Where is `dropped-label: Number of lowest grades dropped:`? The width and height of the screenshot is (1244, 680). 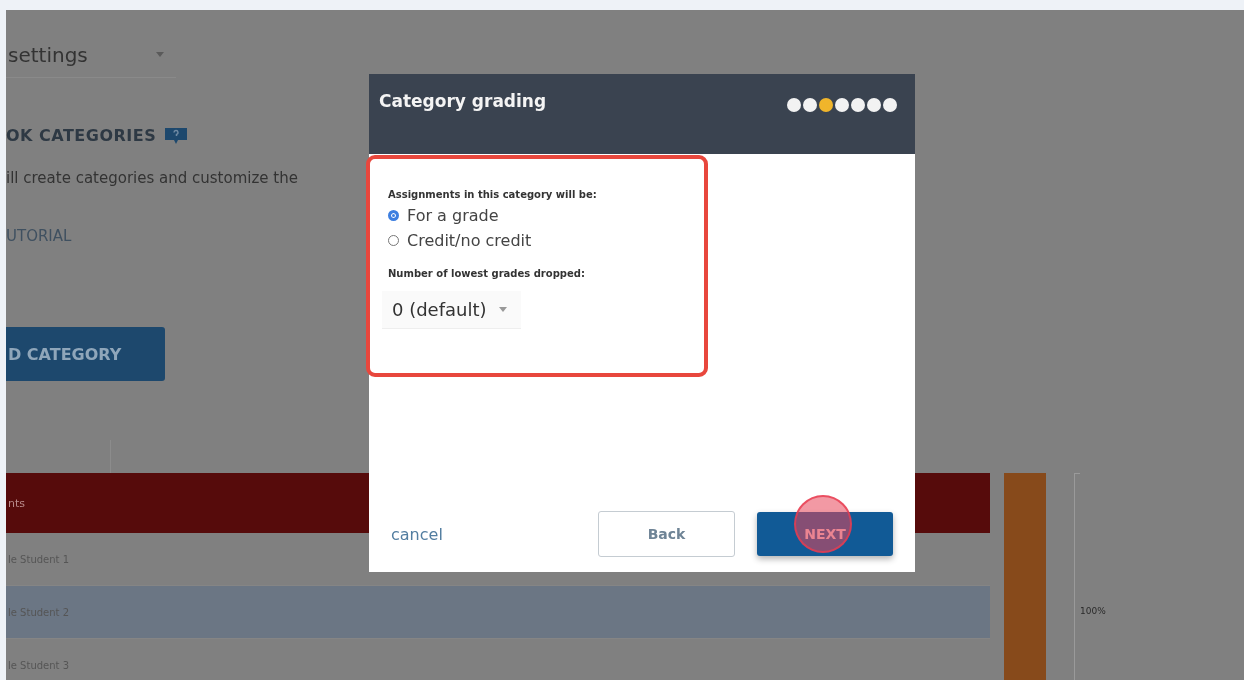
dropped-label: Number of lowest grades dropped: is located at coordinates (486, 273).